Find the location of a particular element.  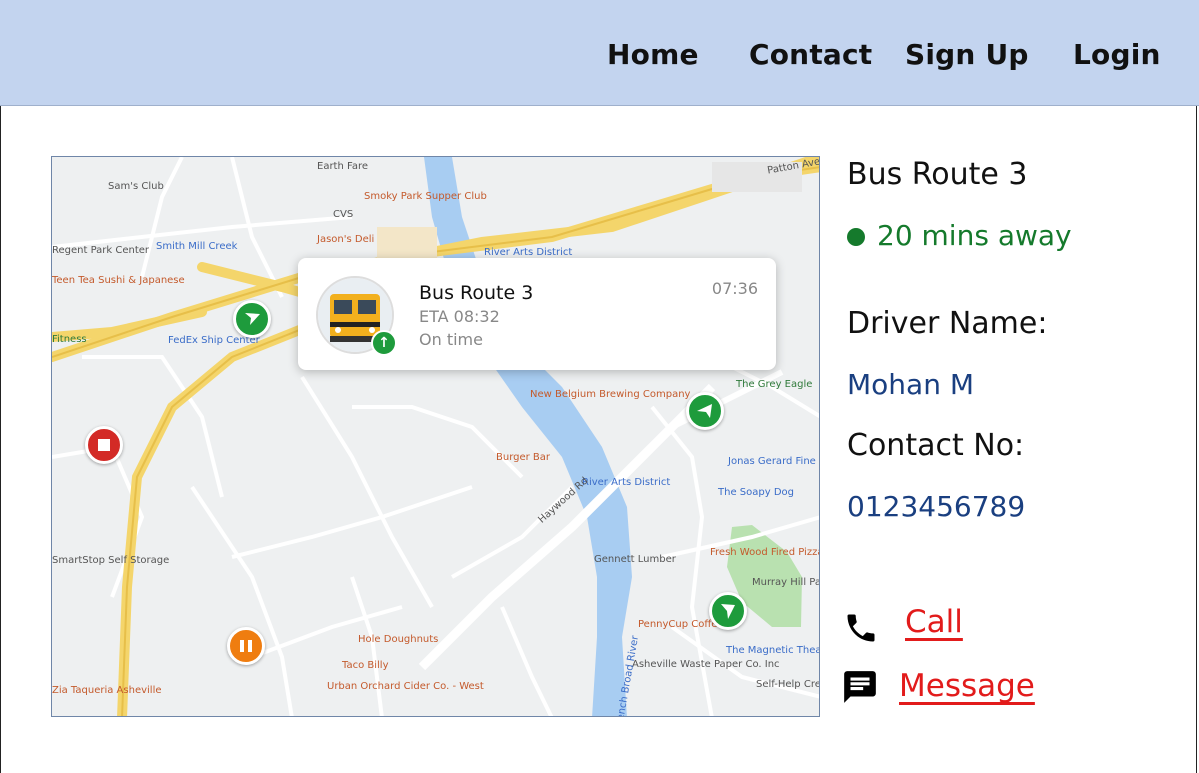

top-navigation: Home Contact Sign Up Login is located at coordinates (599, 53).